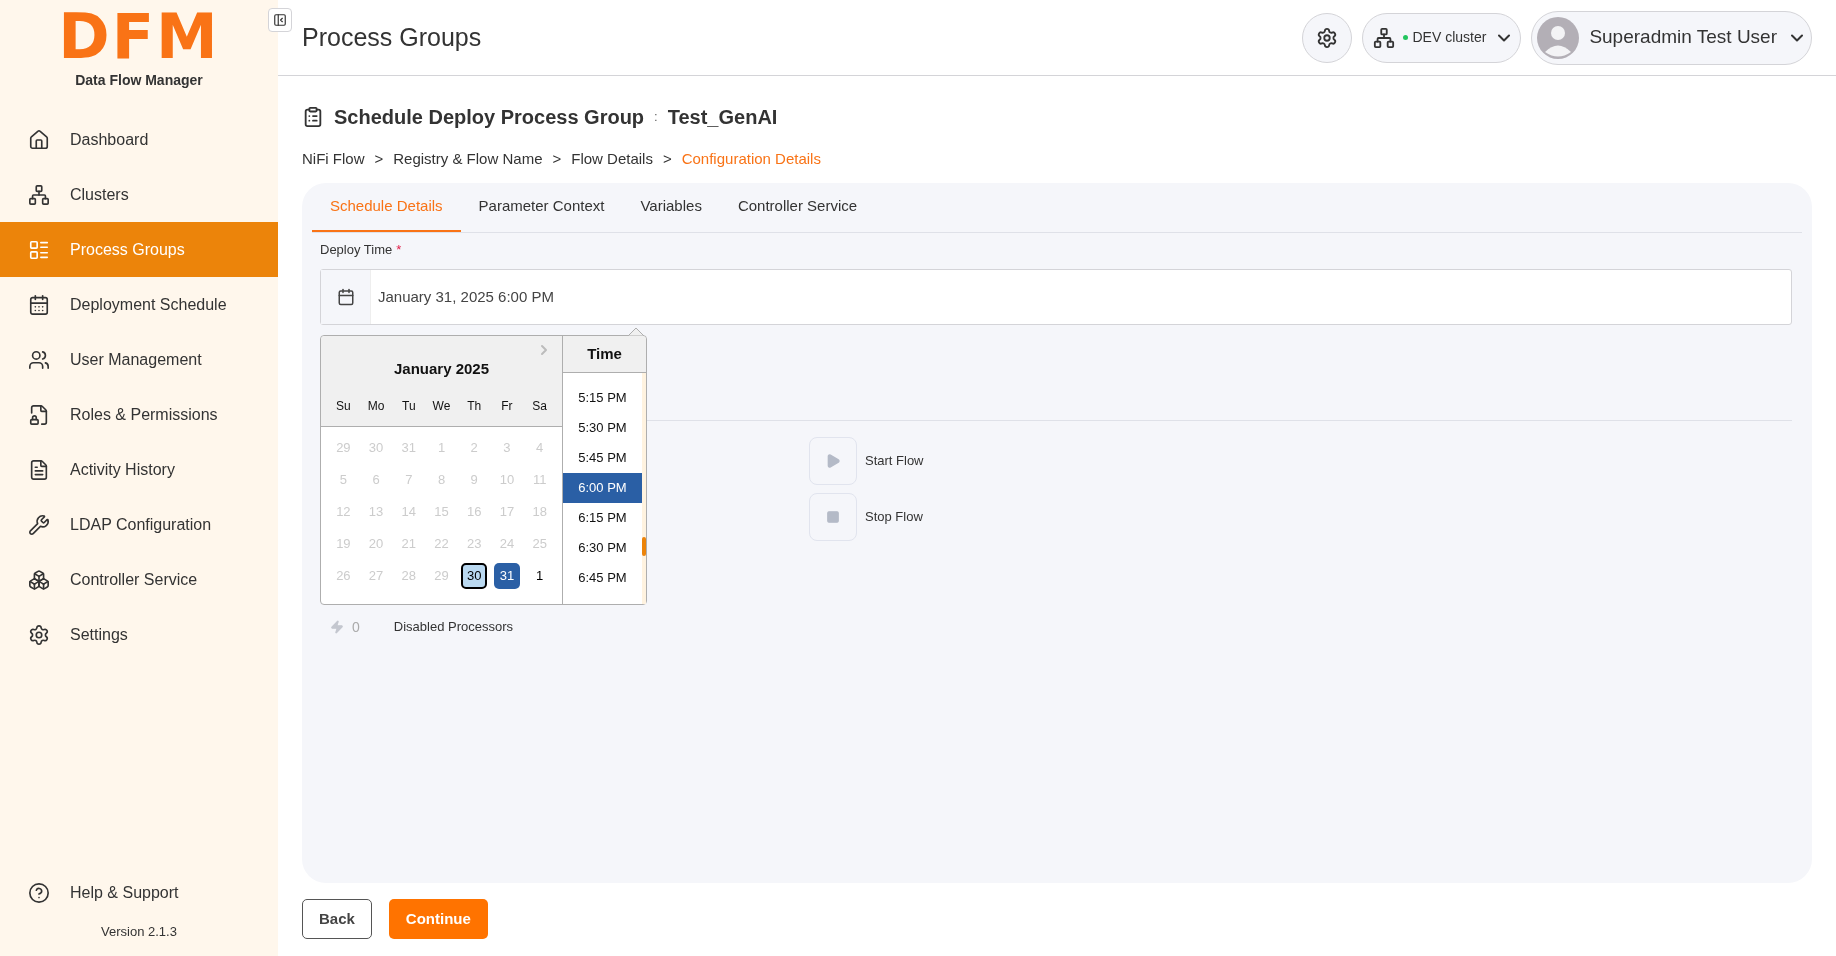  What do you see at coordinates (399, 250) in the screenshot?
I see `required-mark: *` at bounding box center [399, 250].